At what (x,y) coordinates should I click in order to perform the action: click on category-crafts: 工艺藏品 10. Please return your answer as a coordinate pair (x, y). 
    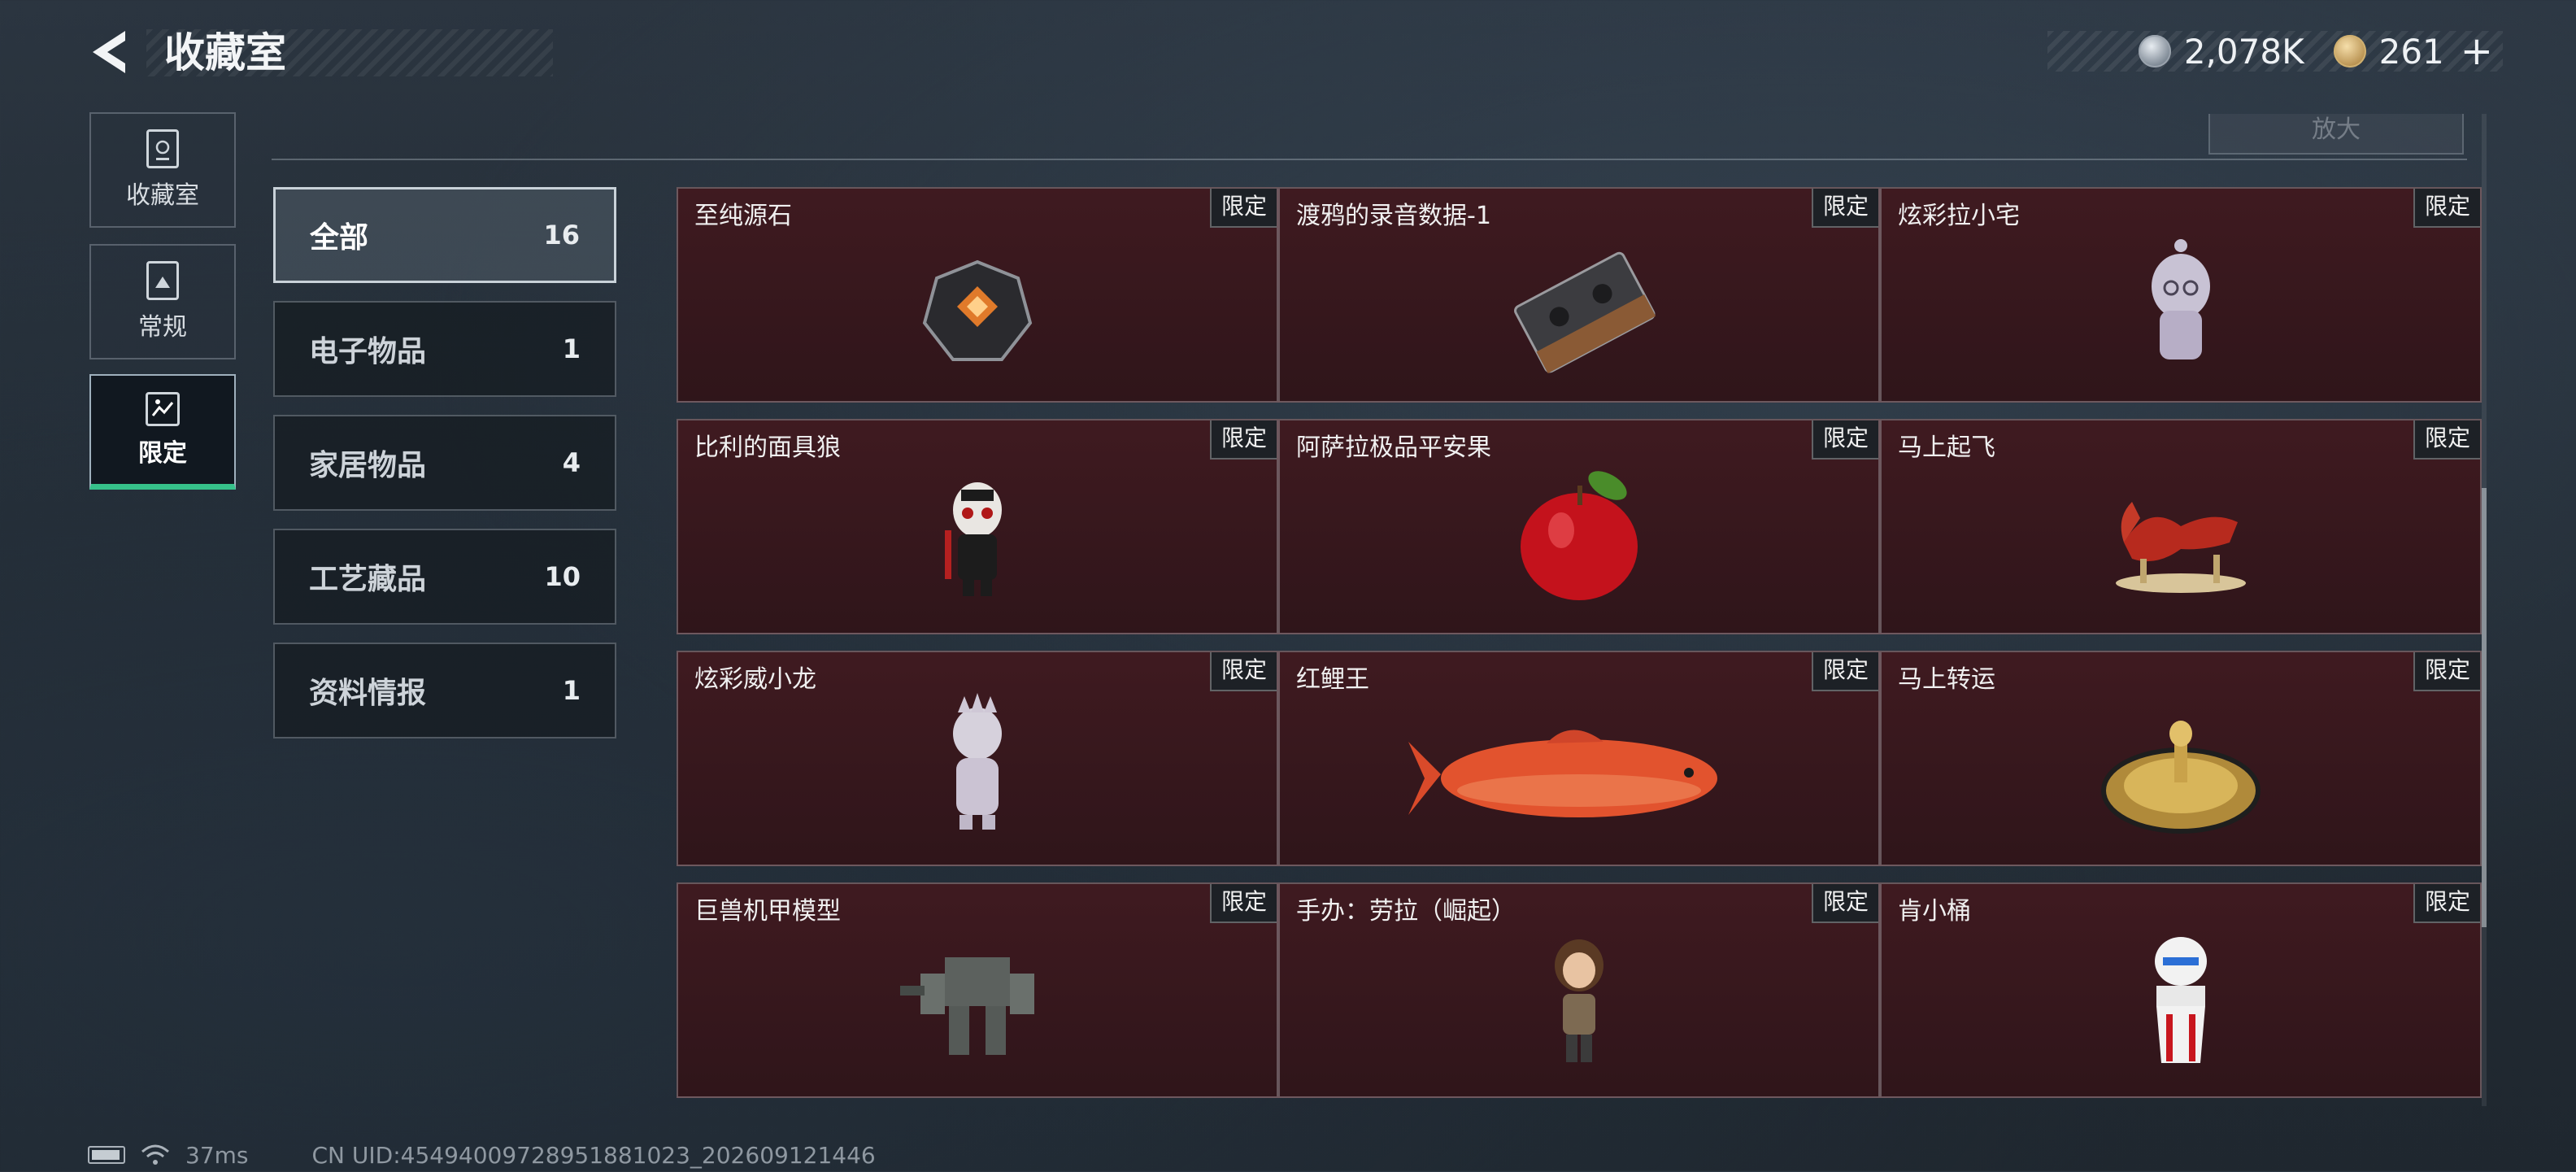
    Looking at the image, I should click on (444, 577).